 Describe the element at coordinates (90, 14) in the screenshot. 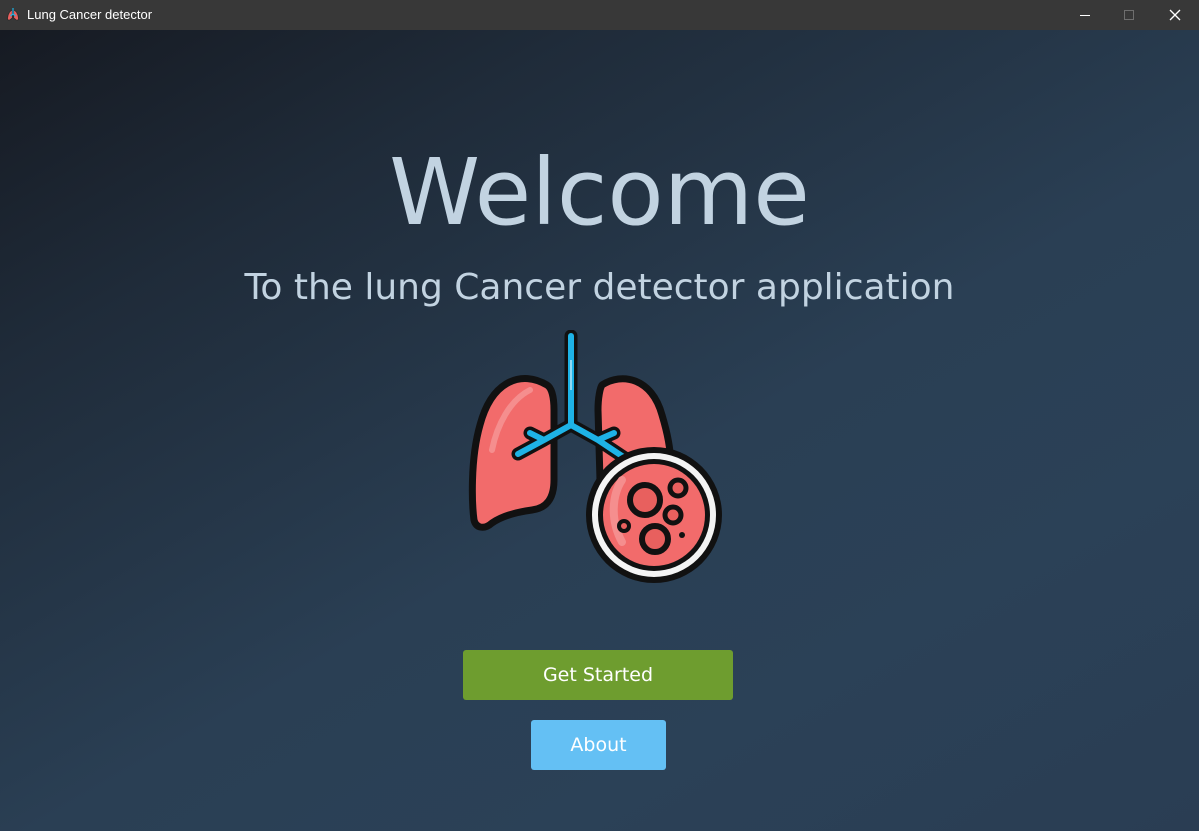

I see `window-title: Lung Cancer detector` at that location.